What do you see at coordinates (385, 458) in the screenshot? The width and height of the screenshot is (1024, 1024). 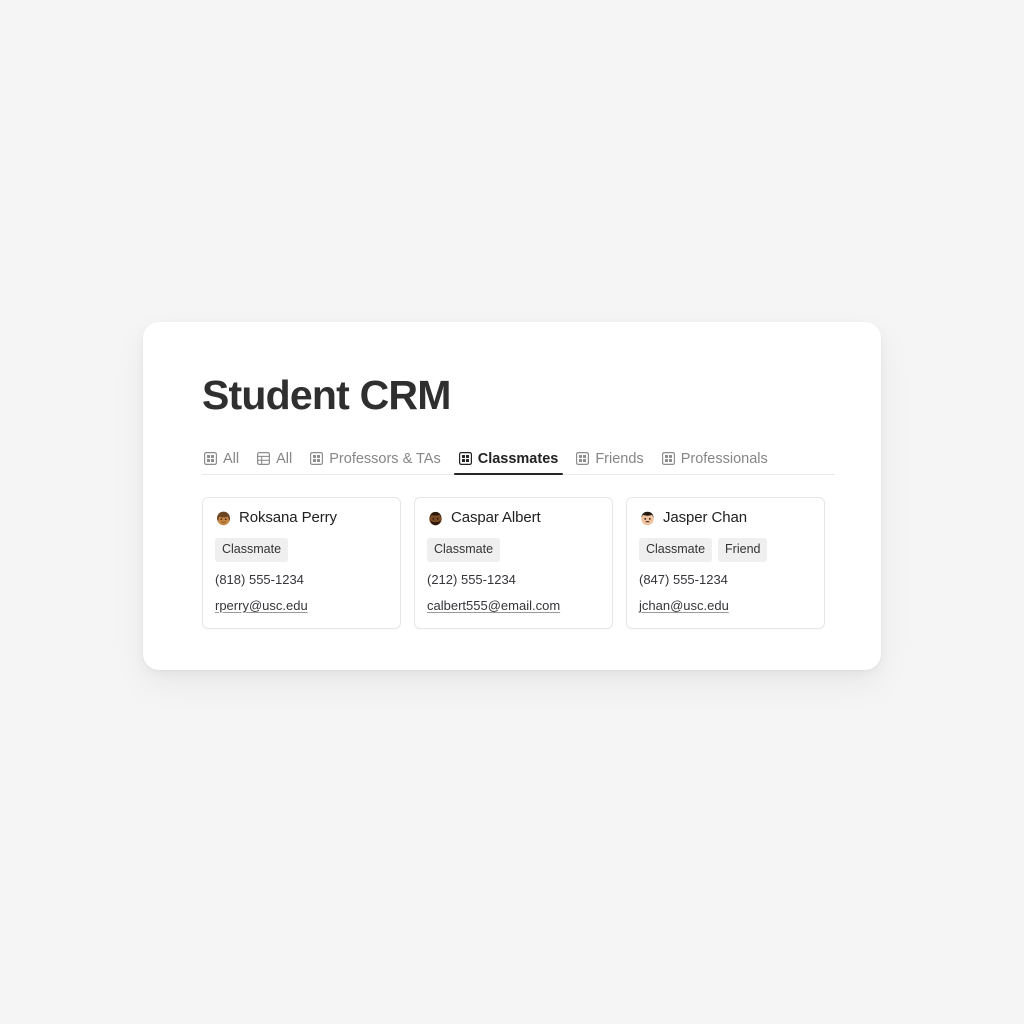 I see `tab-label: Professors & TAs` at bounding box center [385, 458].